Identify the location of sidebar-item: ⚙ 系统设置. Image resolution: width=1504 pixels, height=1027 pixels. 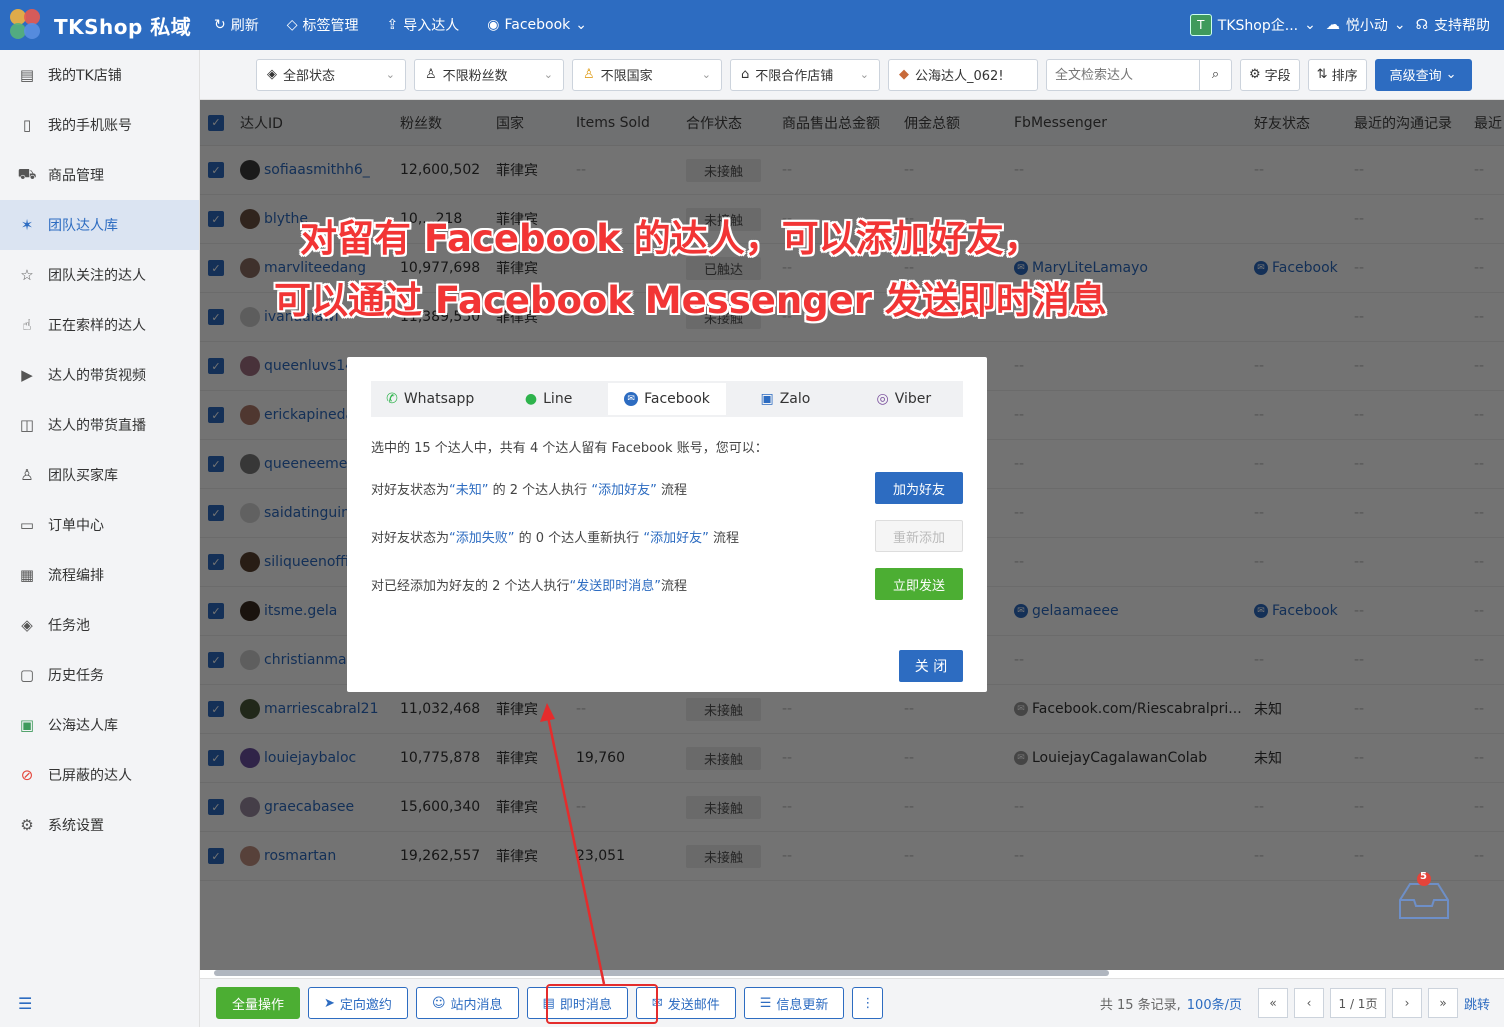
(99, 825).